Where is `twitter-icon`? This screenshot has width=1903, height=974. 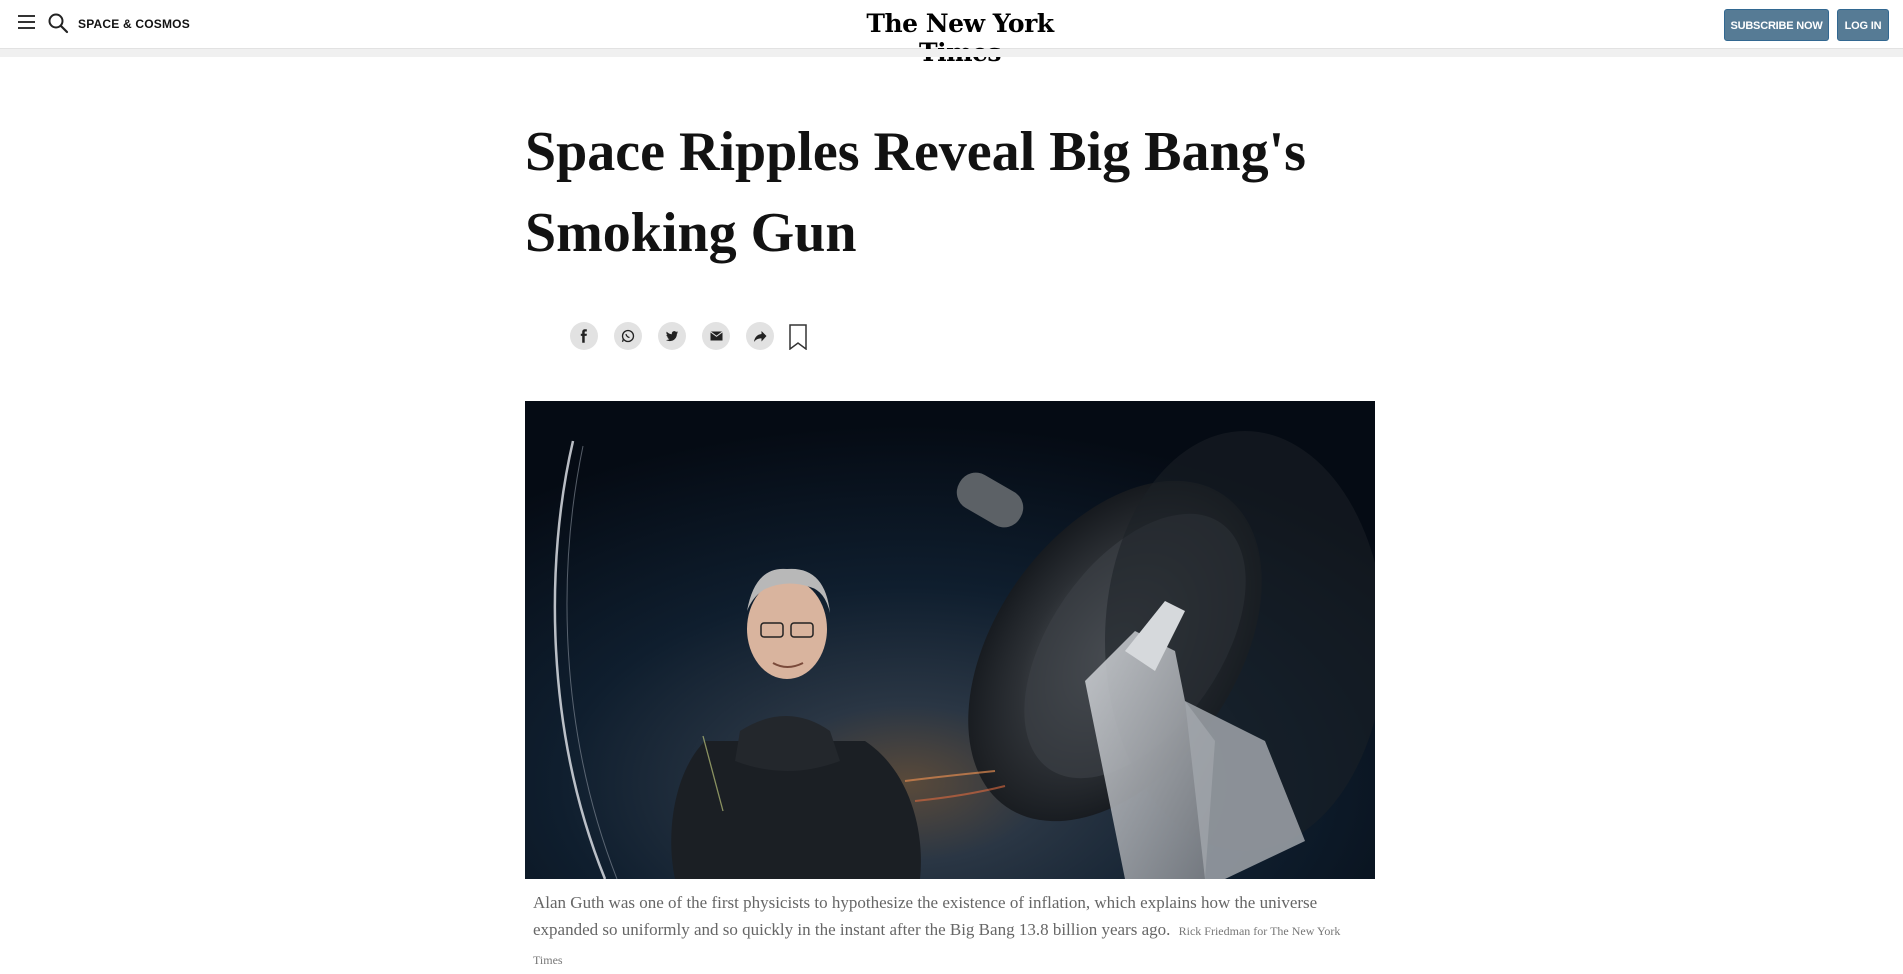 twitter-icon is located at coordinates (672, 336).